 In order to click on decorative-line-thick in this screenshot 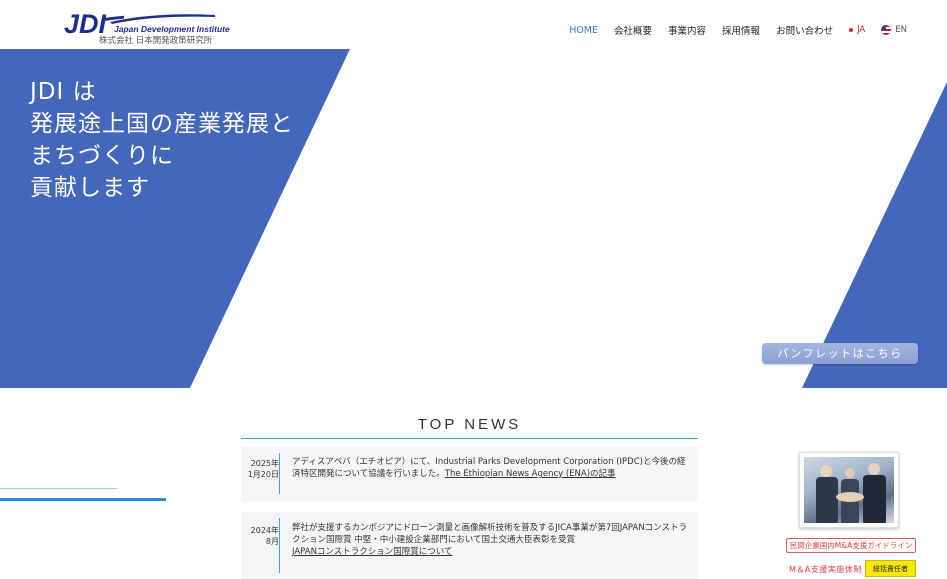, I will do `click(83, 499)`.